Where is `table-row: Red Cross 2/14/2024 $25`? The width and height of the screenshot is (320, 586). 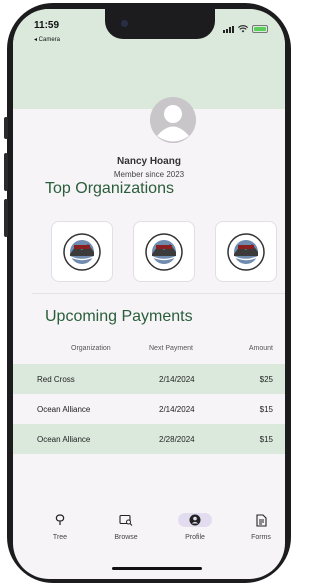 table-row: Red Cross 2/14/2024 $25 is located at coordinates (149, 379).